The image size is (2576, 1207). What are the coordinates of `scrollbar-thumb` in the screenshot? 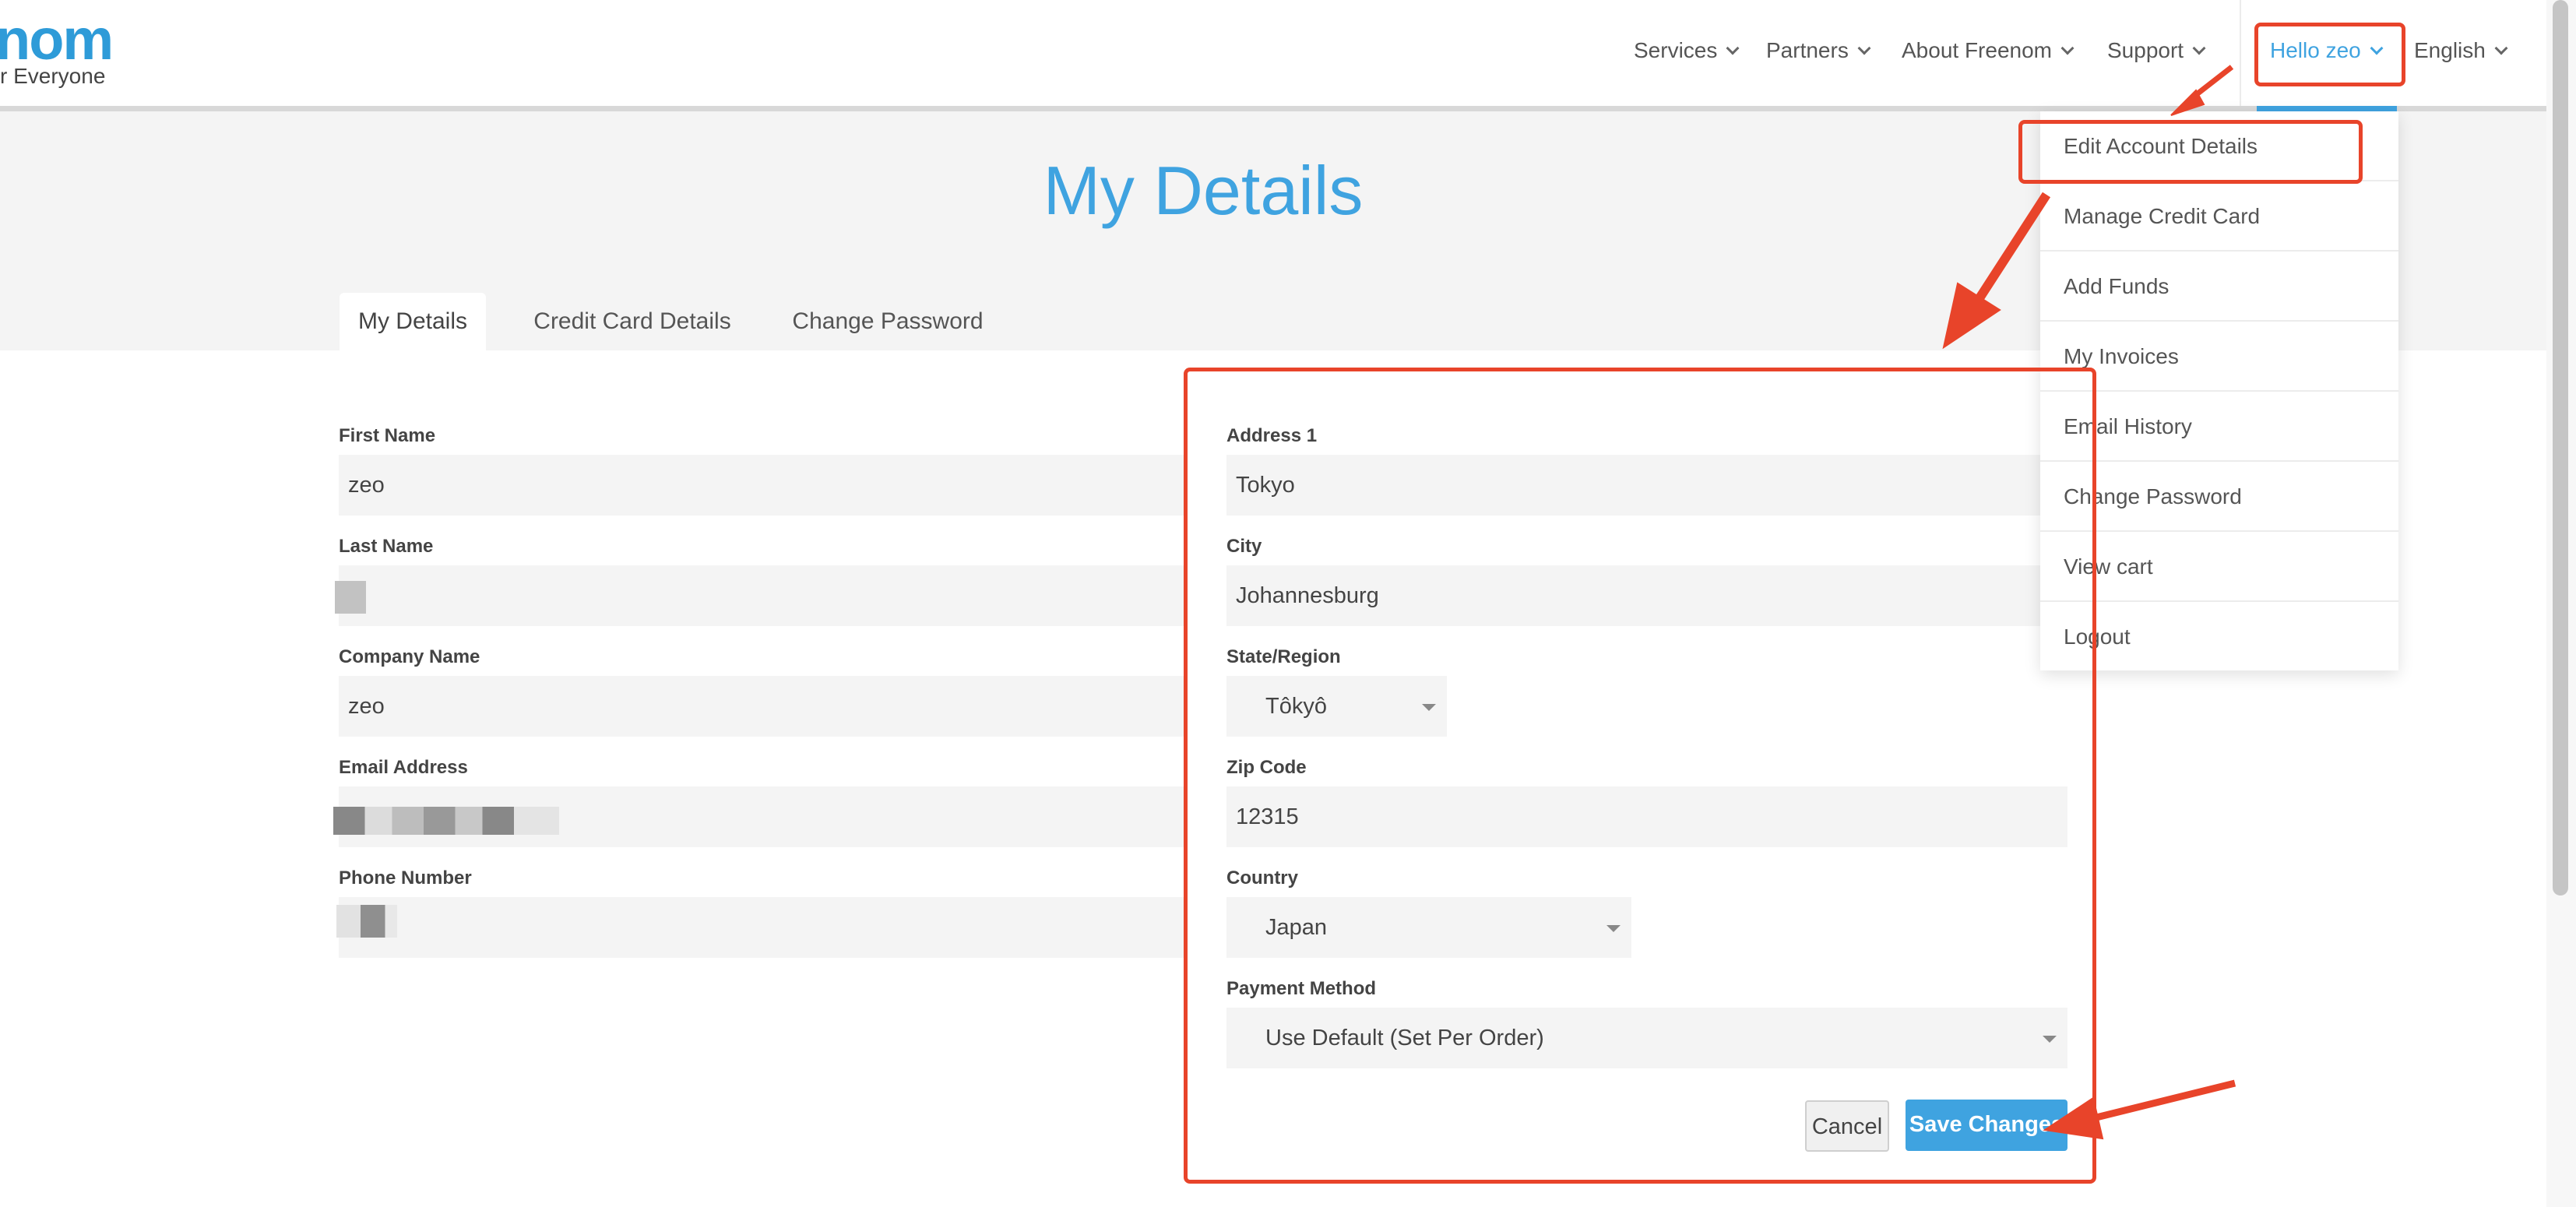 It's located at (2560, 448).